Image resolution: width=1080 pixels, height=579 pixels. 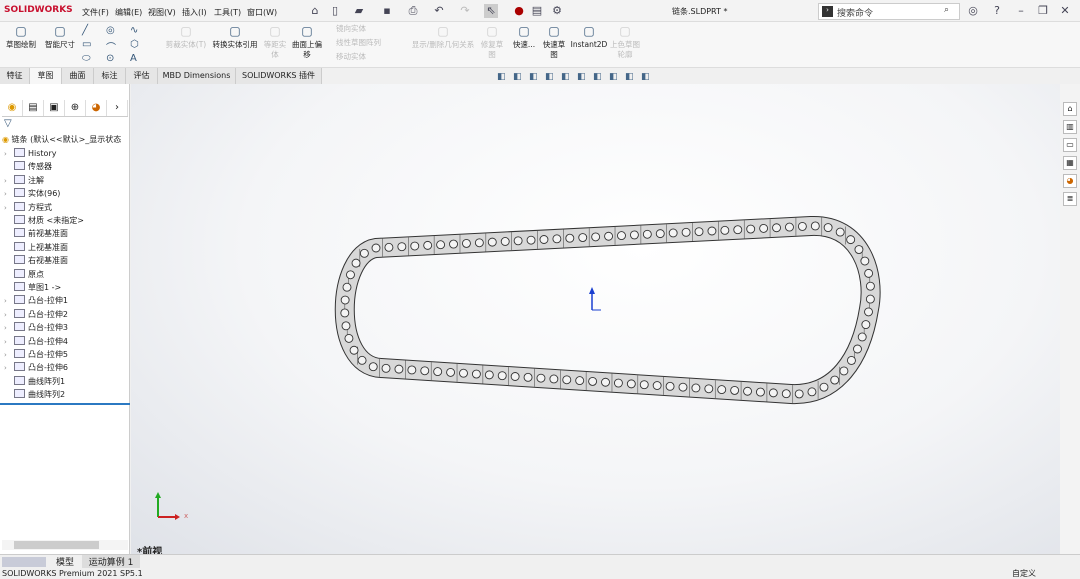 I want to click on ribbon-button-0: ▢ 草图绘制, so click(x=21, y=37).